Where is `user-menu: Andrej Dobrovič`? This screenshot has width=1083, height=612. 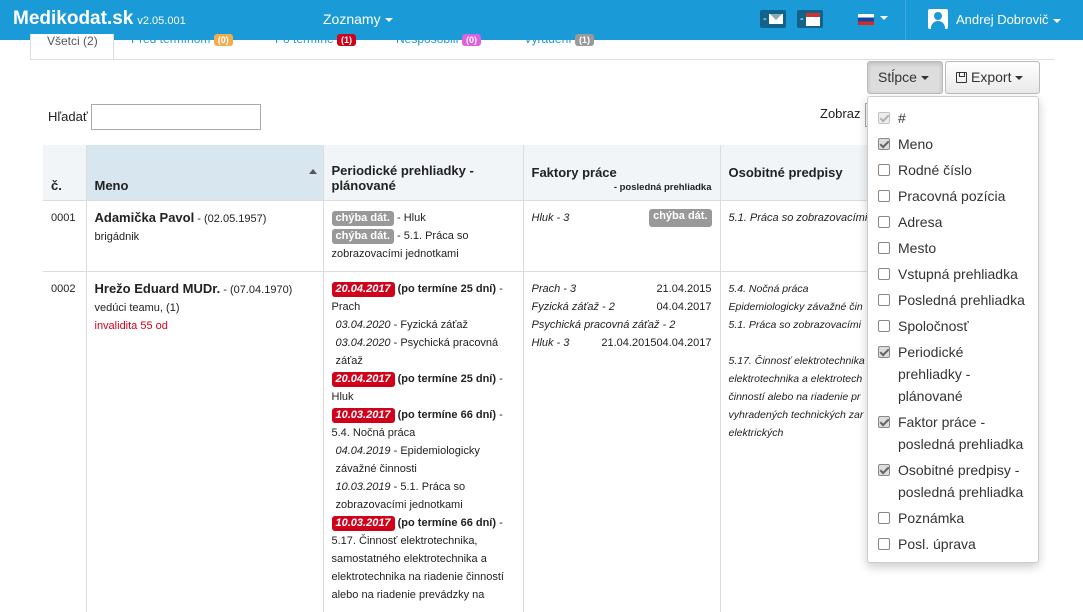 user-menu: Andrej Dobrovič is located at coordinates (1008, 19).